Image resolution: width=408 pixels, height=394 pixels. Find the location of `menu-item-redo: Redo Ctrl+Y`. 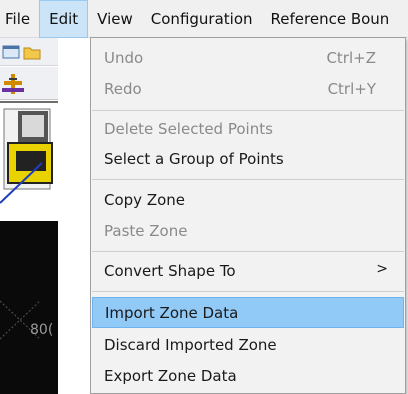

menu-item-redo: Redo Ctrl+Y is located at coordinates (248, 89).